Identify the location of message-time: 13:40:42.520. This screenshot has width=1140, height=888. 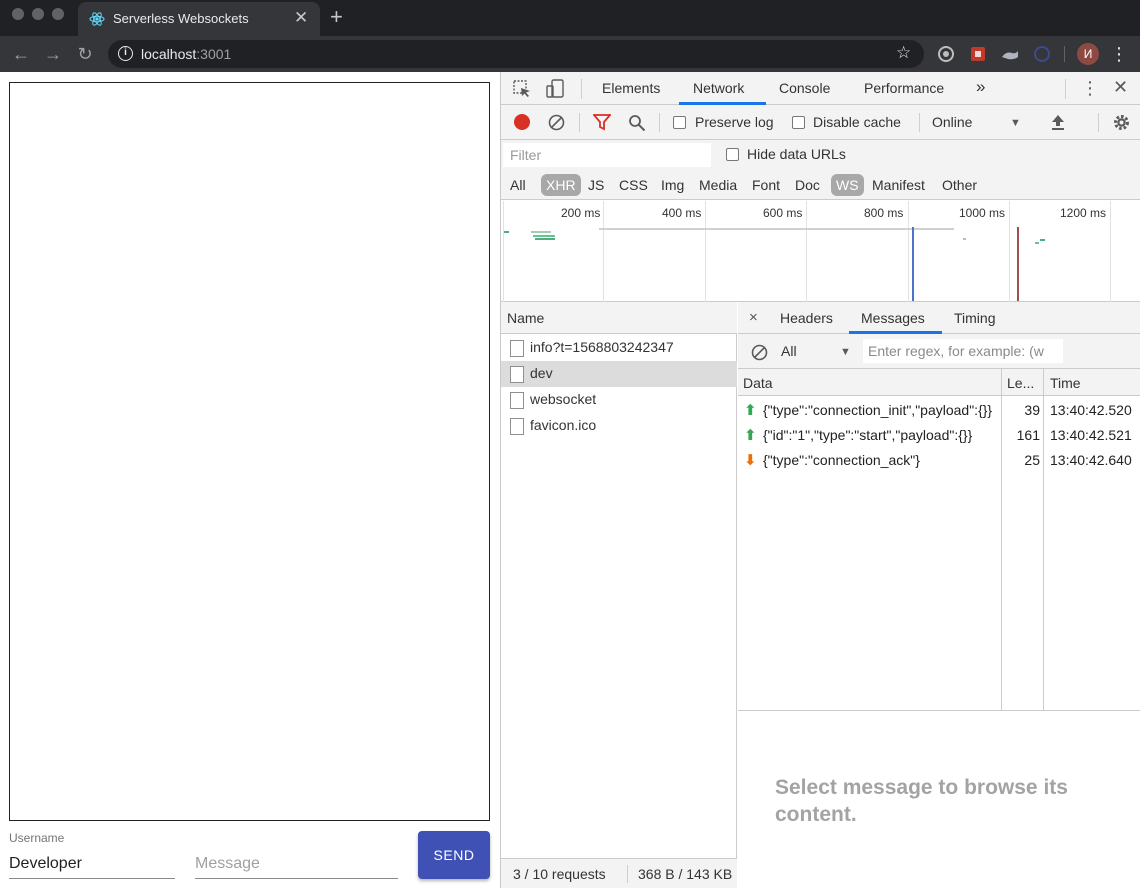
(1091, 410).